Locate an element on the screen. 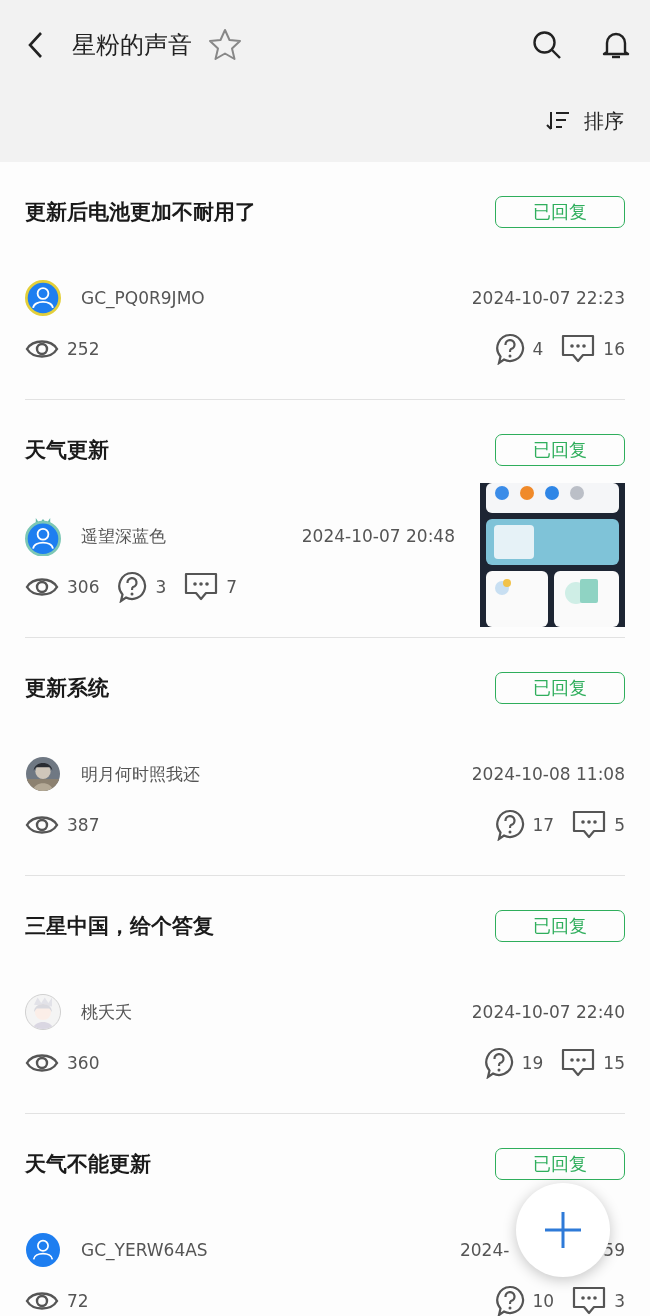 The height and width of the screenshot is (1316, 650). count-label: 5 is located at coordinates (619, 825).